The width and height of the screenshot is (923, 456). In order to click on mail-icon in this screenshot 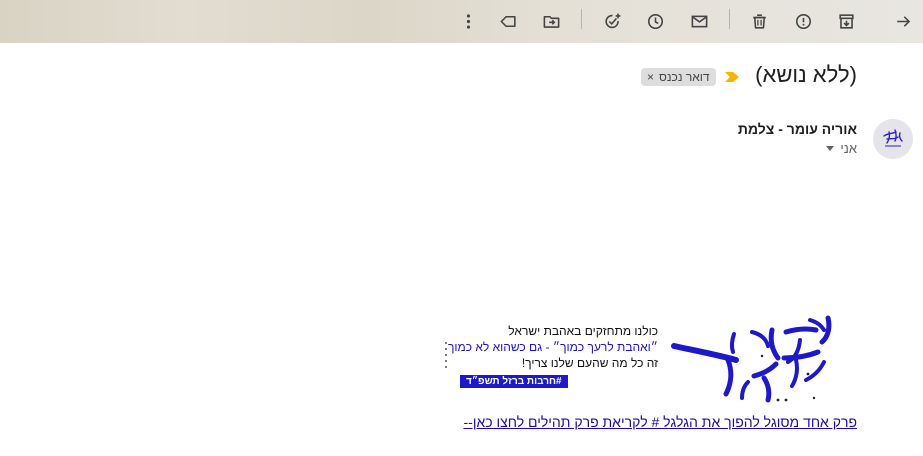, I will do `click(699, 21)`.